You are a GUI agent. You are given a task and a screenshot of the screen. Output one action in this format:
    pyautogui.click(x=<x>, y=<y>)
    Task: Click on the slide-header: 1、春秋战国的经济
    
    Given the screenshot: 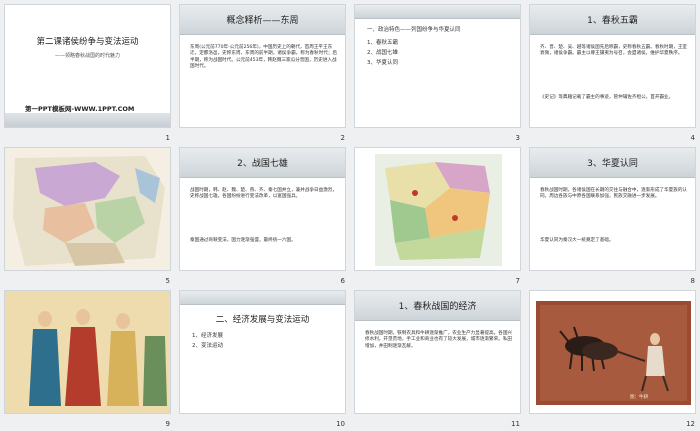 What is the action you would take?
    pyautogui.click(x=437, y=306)
    